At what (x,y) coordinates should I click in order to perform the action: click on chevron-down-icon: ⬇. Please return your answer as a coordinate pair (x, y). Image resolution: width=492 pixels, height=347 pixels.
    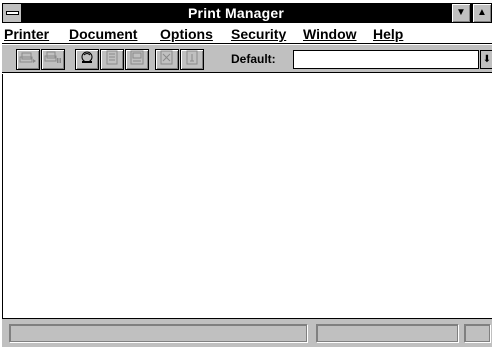
    Looking at the image, I should click on (486, 59).